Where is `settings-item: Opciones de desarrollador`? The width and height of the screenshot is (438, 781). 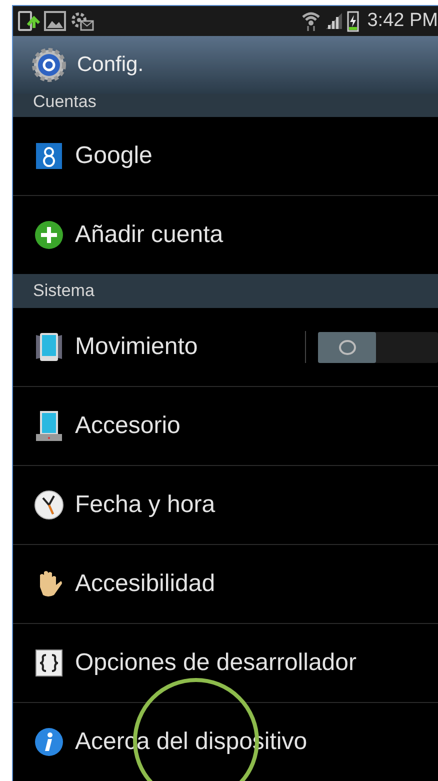 settings-item: Opciones de desarrollador is located at coordinates (225, 663).